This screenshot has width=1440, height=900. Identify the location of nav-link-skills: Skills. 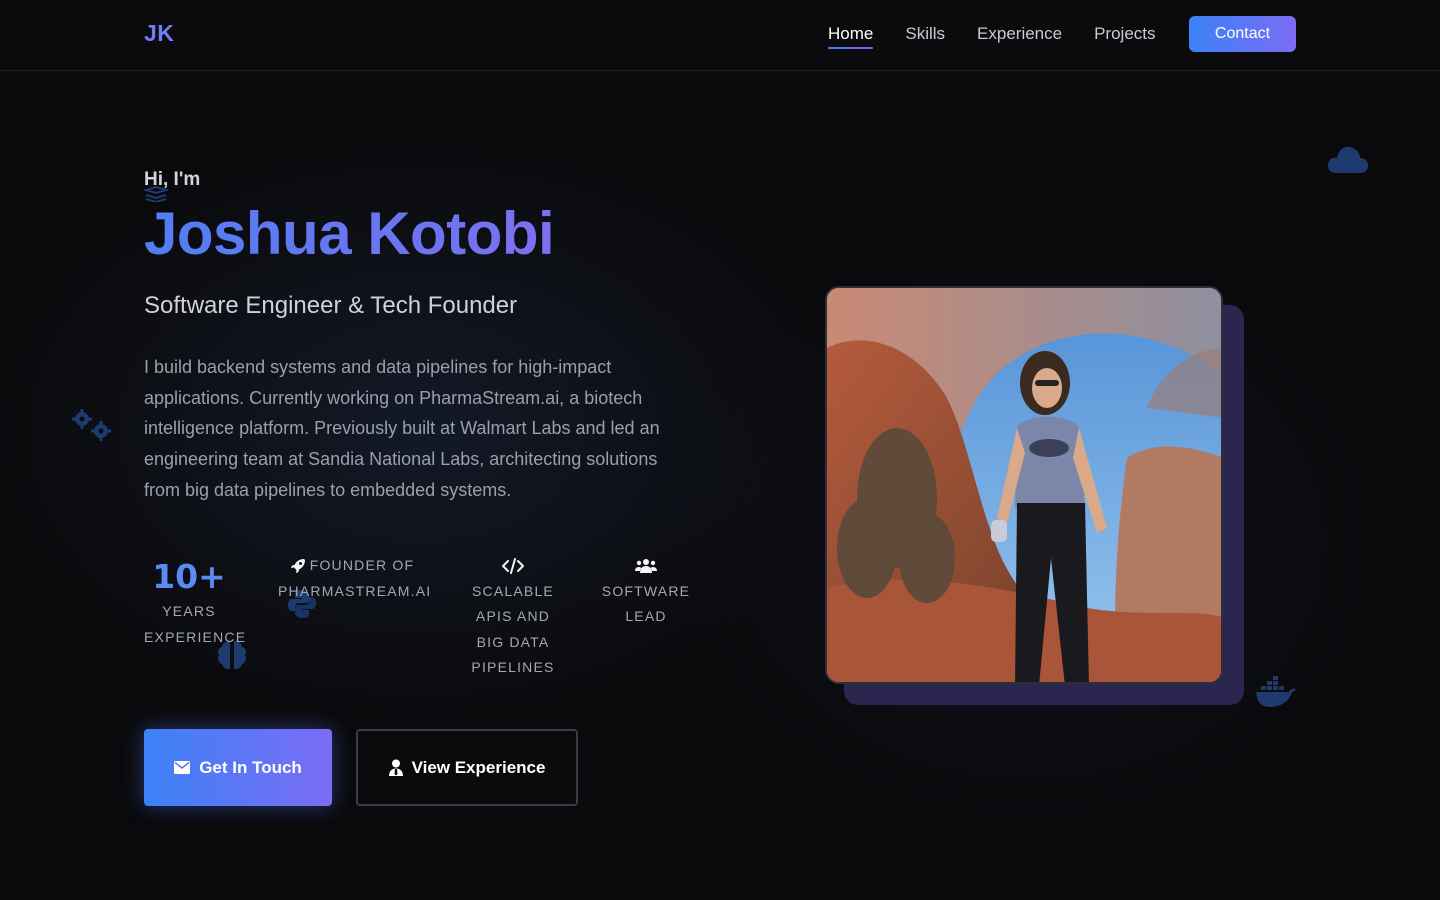
(925, 36).